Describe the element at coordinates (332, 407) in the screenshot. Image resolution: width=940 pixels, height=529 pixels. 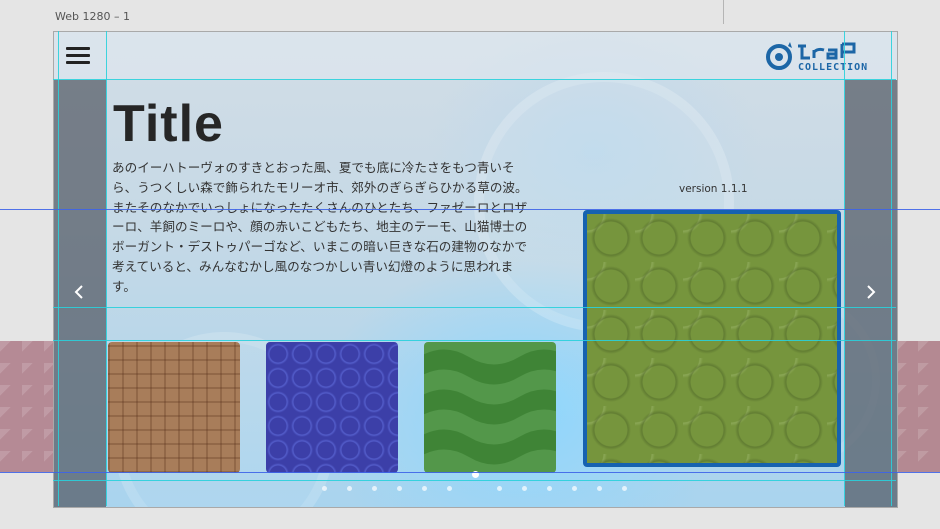
I see `carousel-tile-blue` at that location.